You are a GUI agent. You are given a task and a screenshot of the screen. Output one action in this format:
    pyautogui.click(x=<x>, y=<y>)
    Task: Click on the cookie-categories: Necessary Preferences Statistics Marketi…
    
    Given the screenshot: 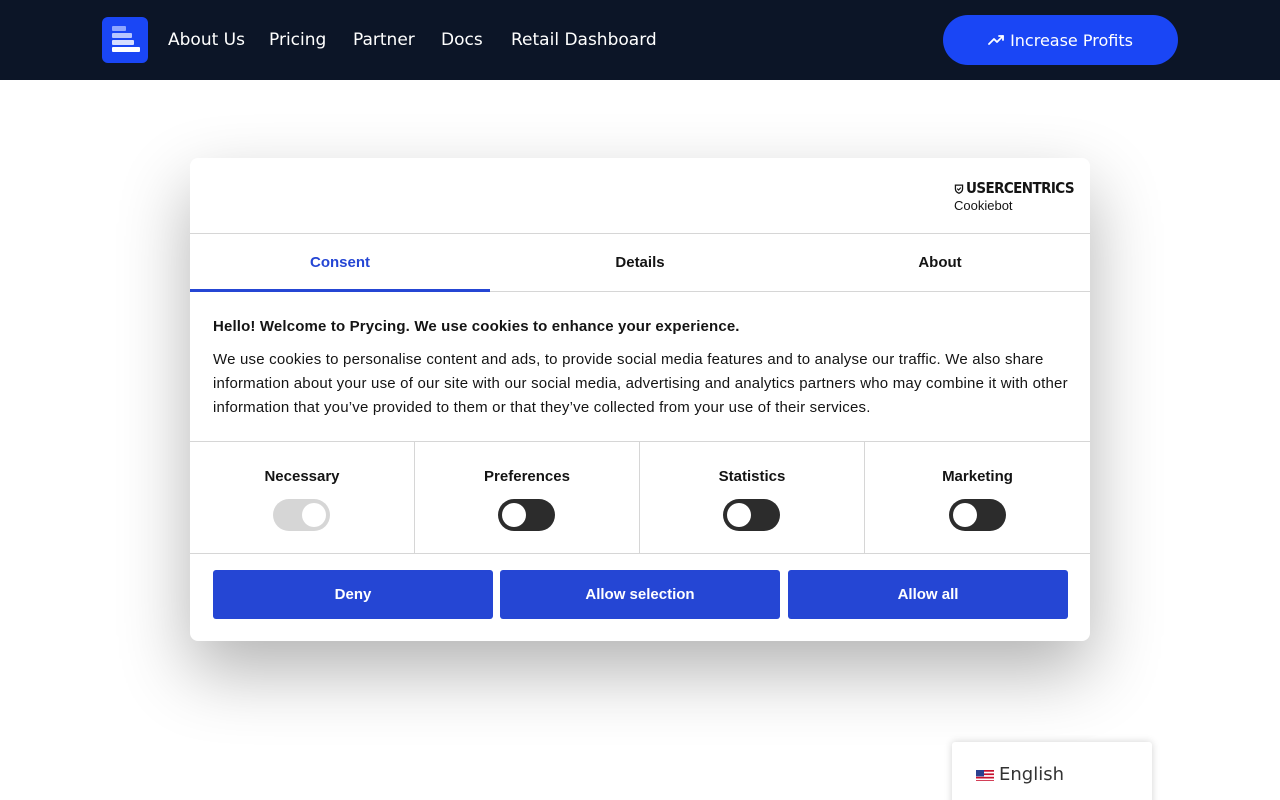 What is the action you would take?
    pyautogui.click(x=640, y=497)
    